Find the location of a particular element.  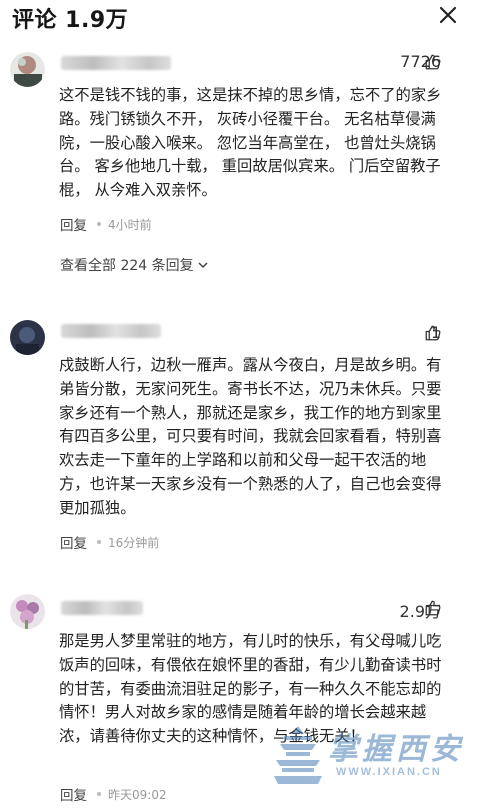

comment-meta: 回复 16分钟前 is located at coordinates (110, 542).